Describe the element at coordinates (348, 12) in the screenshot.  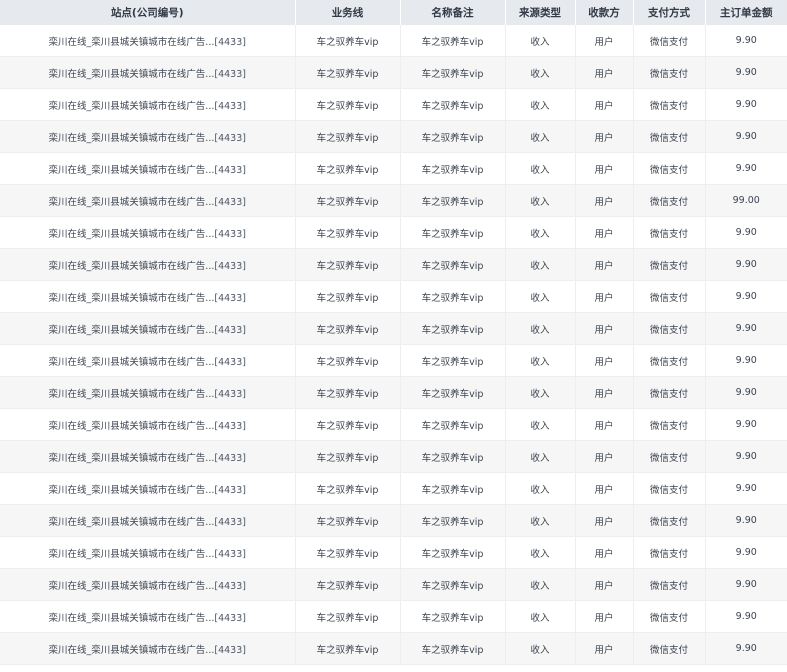
I see `column-header-business-line: 业务线` at that location.